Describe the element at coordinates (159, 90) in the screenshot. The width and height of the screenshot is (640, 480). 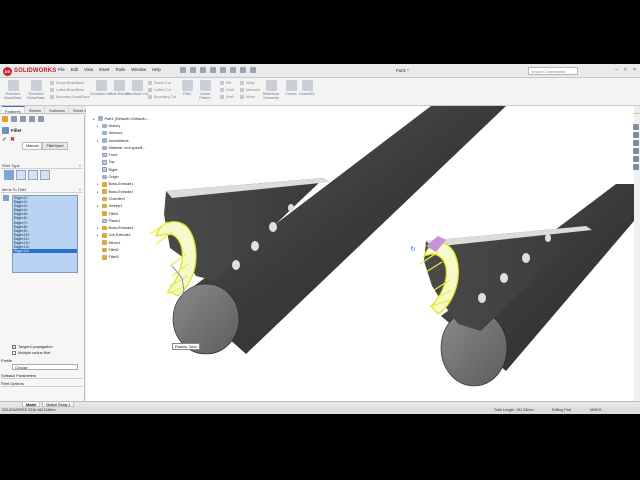
I see `lofted-cut-button: Lofted Cut` at that location.